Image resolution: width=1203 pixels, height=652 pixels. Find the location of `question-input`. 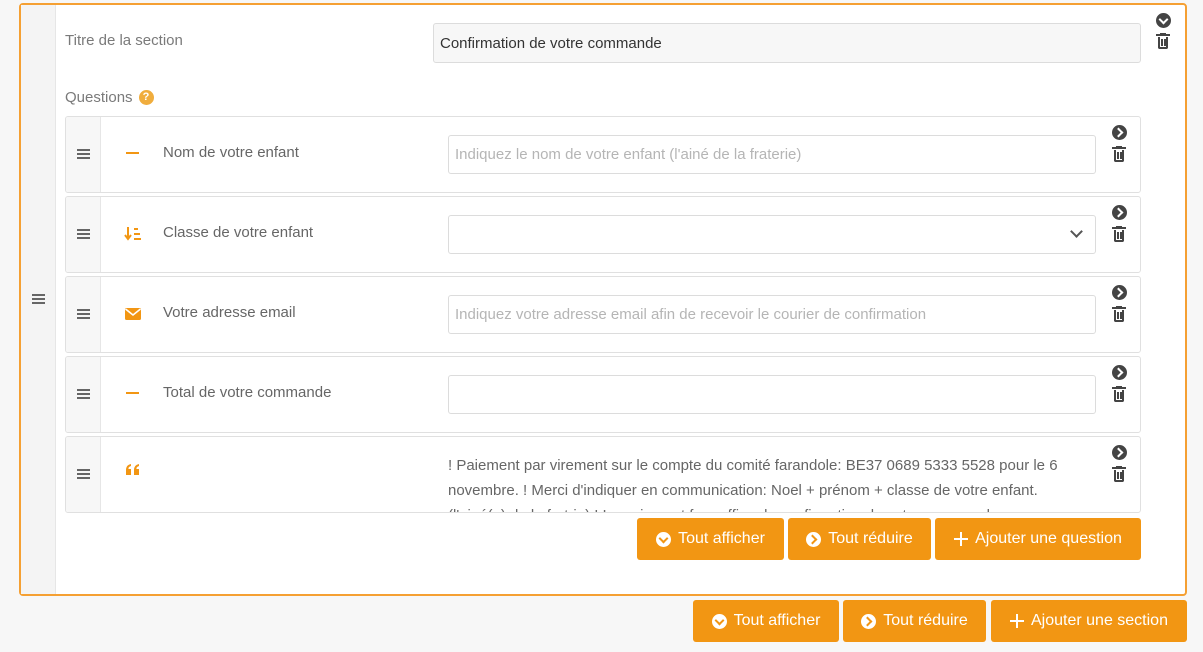

question-input is located at coordinates (772, 154).